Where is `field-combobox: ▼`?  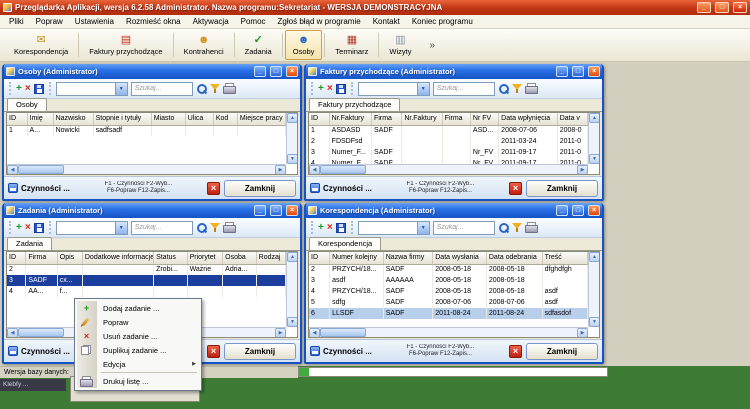 field-combobox: ▼ is located at coordinates (91, 88).